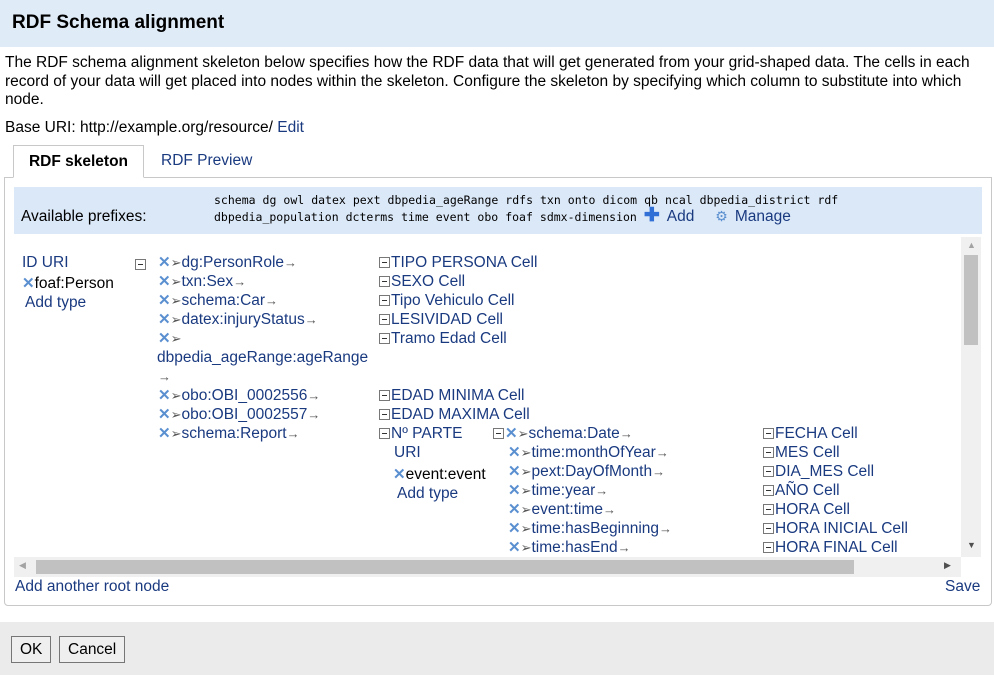 The width and height of the screenshot is (994, 675). I want to click on prefix-item: obo, so click(488, 217).